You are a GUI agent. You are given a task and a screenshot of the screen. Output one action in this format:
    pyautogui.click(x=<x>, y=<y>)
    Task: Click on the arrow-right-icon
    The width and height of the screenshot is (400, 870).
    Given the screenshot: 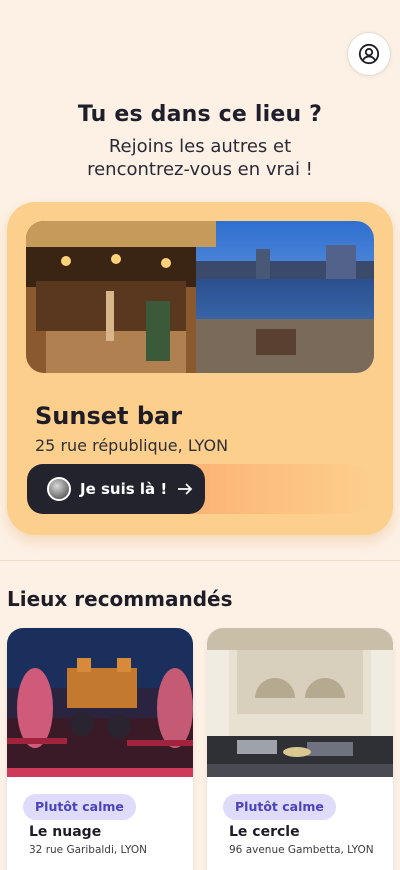 What is the action you would take?
    pyautogui.click(x=185, y=489)
    